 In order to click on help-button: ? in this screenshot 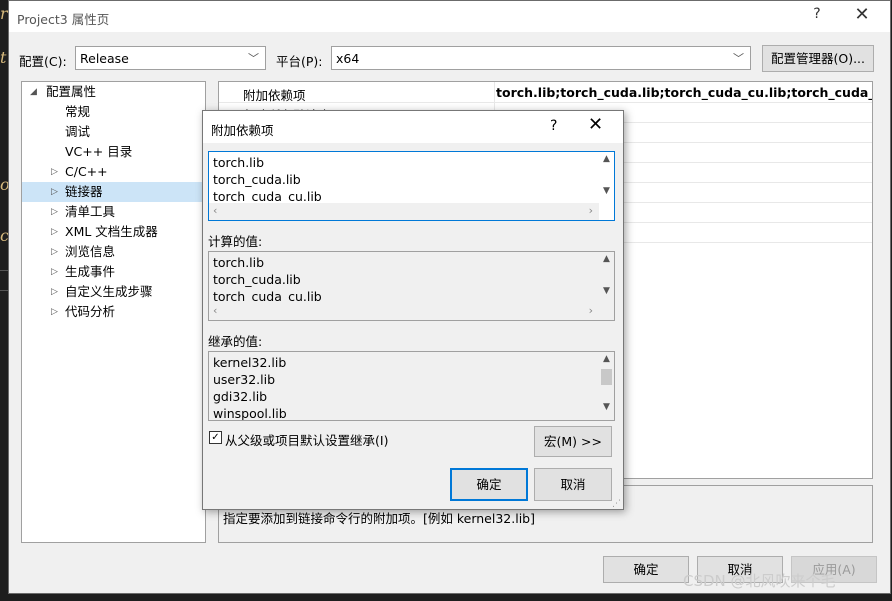, I will do `click(817, 14)`.